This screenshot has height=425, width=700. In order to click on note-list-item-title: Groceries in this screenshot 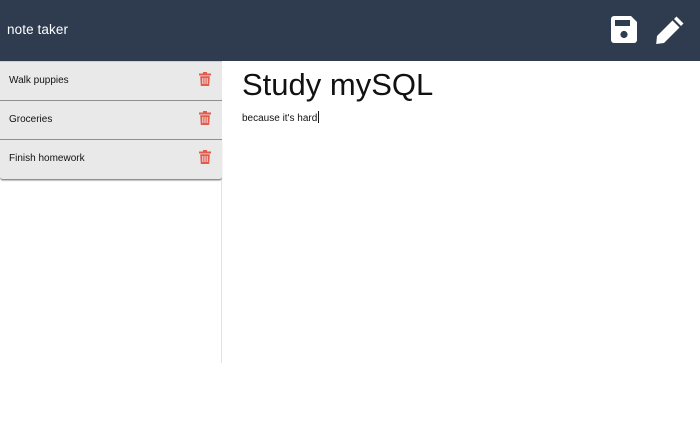, I will do `click(31, 119)`.